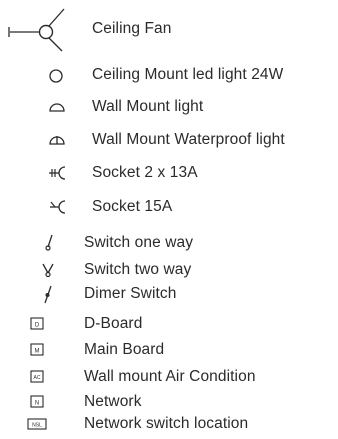  I want to click on legend-item-network-switch-location: NSL Network switch location, so click(169, 424).